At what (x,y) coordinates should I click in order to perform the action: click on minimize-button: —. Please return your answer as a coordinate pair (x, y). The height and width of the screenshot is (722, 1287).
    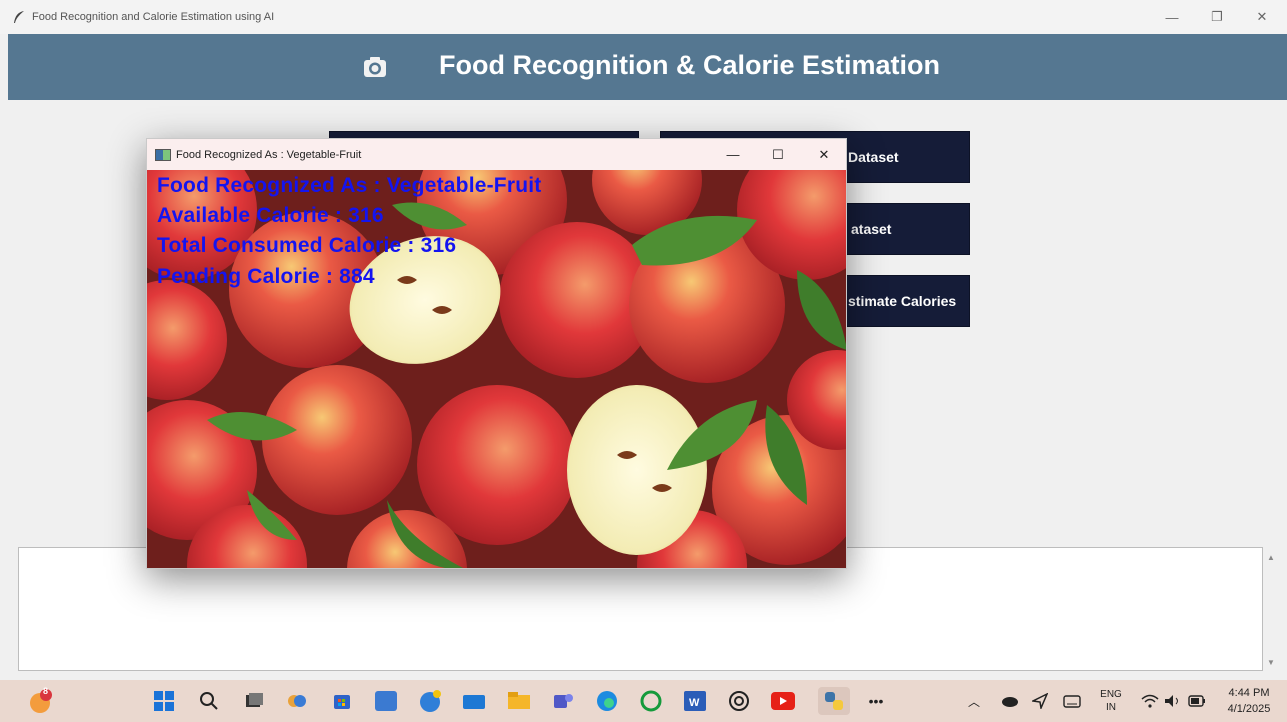
    Looking at the image, I should click on (1172, 17).